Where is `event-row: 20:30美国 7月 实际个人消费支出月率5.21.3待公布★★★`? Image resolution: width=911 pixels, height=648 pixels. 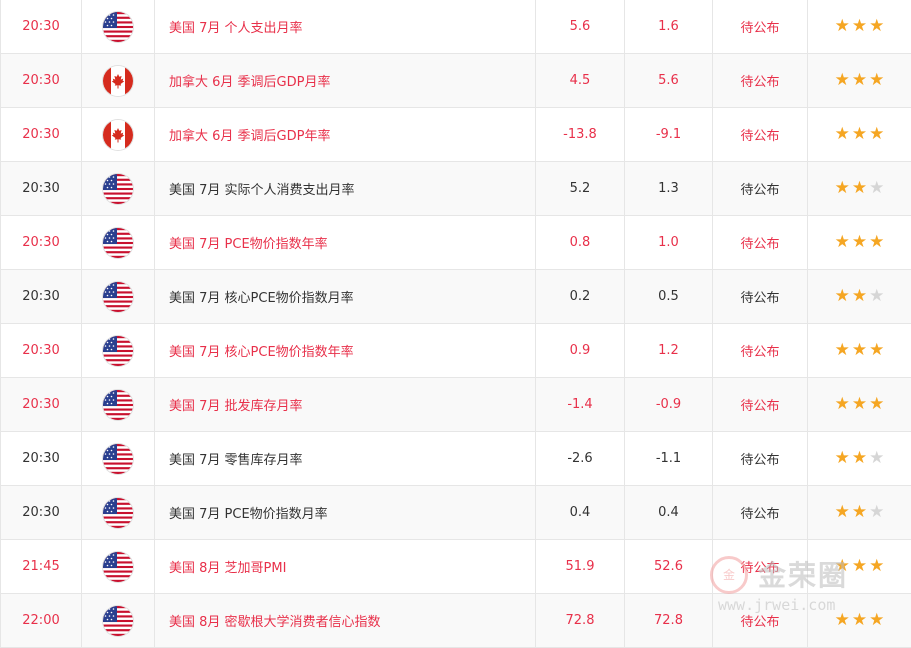
event-row: 20:30美国 7月 实际个人消费支出月率5.21.3待公布★★★ is located at coordinates (456, 189).